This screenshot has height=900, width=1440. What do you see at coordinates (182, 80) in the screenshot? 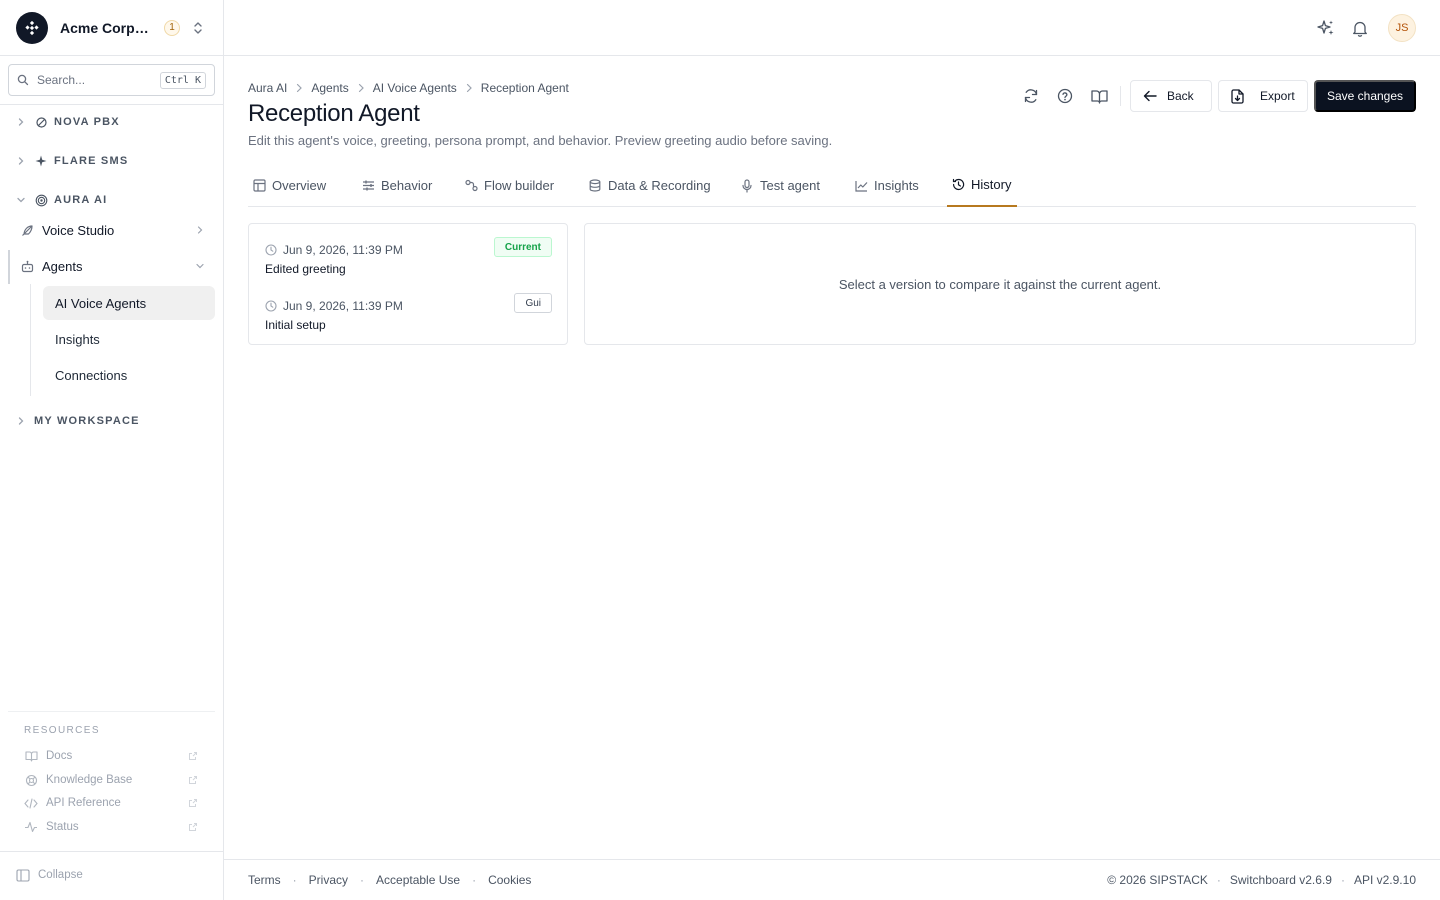
I see `search-shortcut: Ctrl K` at bounding box center [182, 80].